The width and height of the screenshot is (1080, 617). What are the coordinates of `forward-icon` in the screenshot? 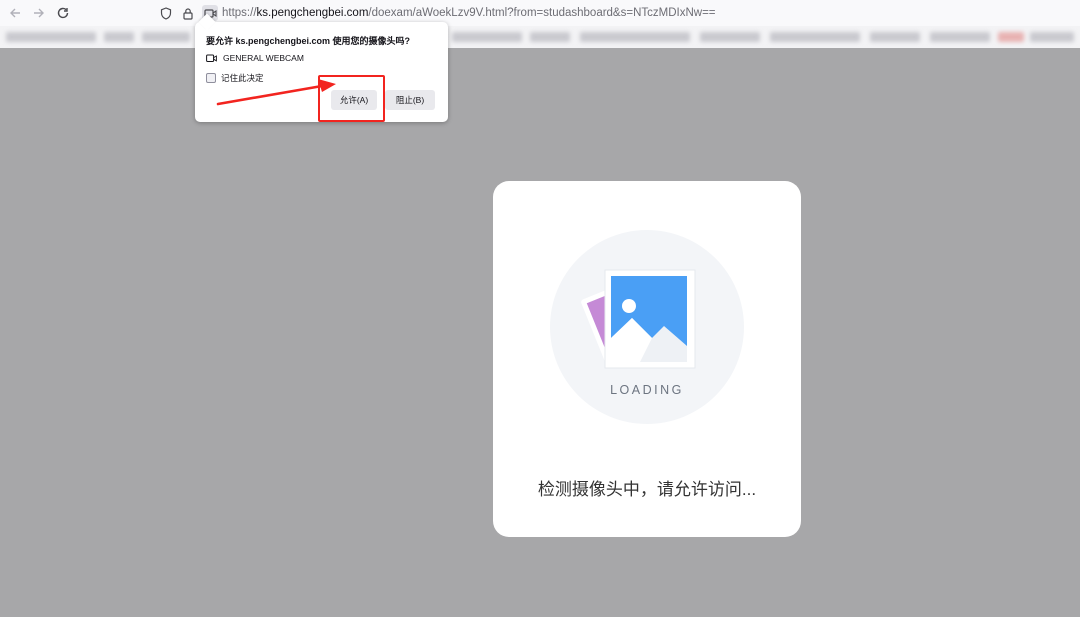 It's located at (39, 13).